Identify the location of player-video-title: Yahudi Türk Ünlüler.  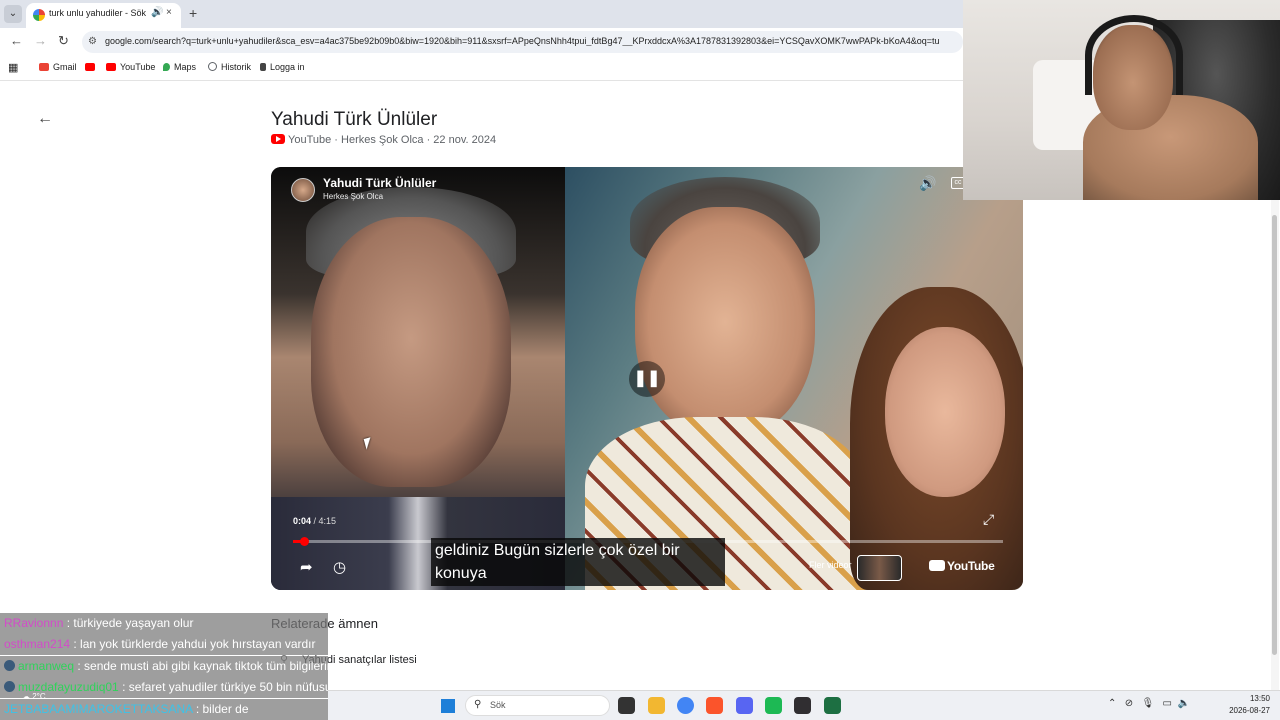
(379, 183).